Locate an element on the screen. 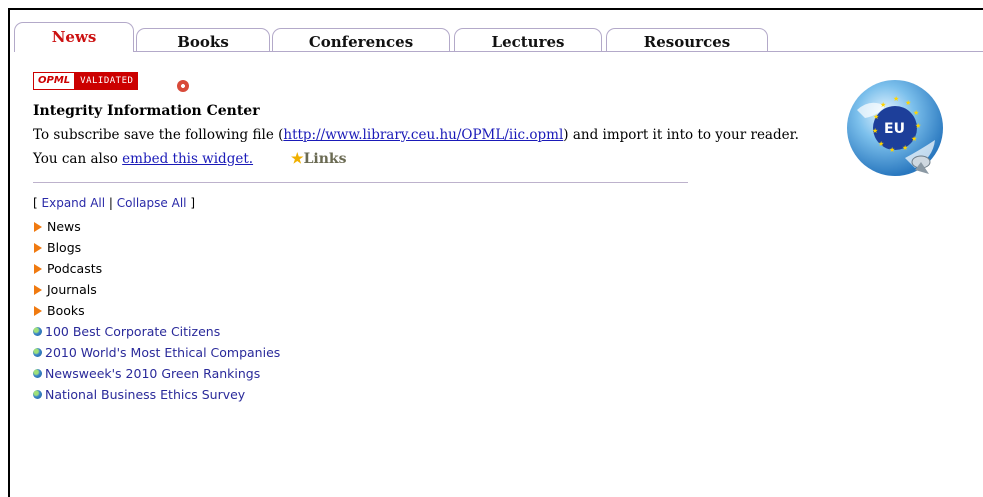 This screenshot has height=497, width=983. tab-news: News is located at coordinates (74, 37).